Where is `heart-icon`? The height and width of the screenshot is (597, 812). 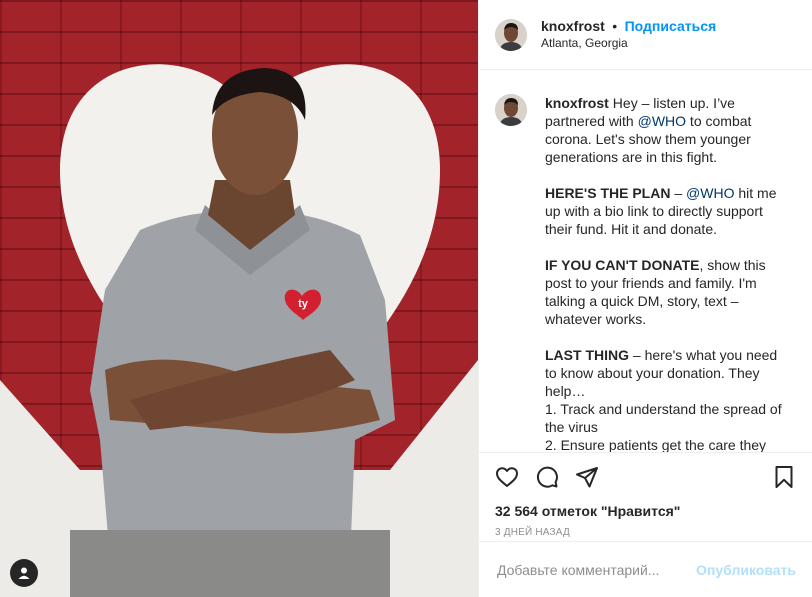
heart-icon is located at coordinates (507, 477).